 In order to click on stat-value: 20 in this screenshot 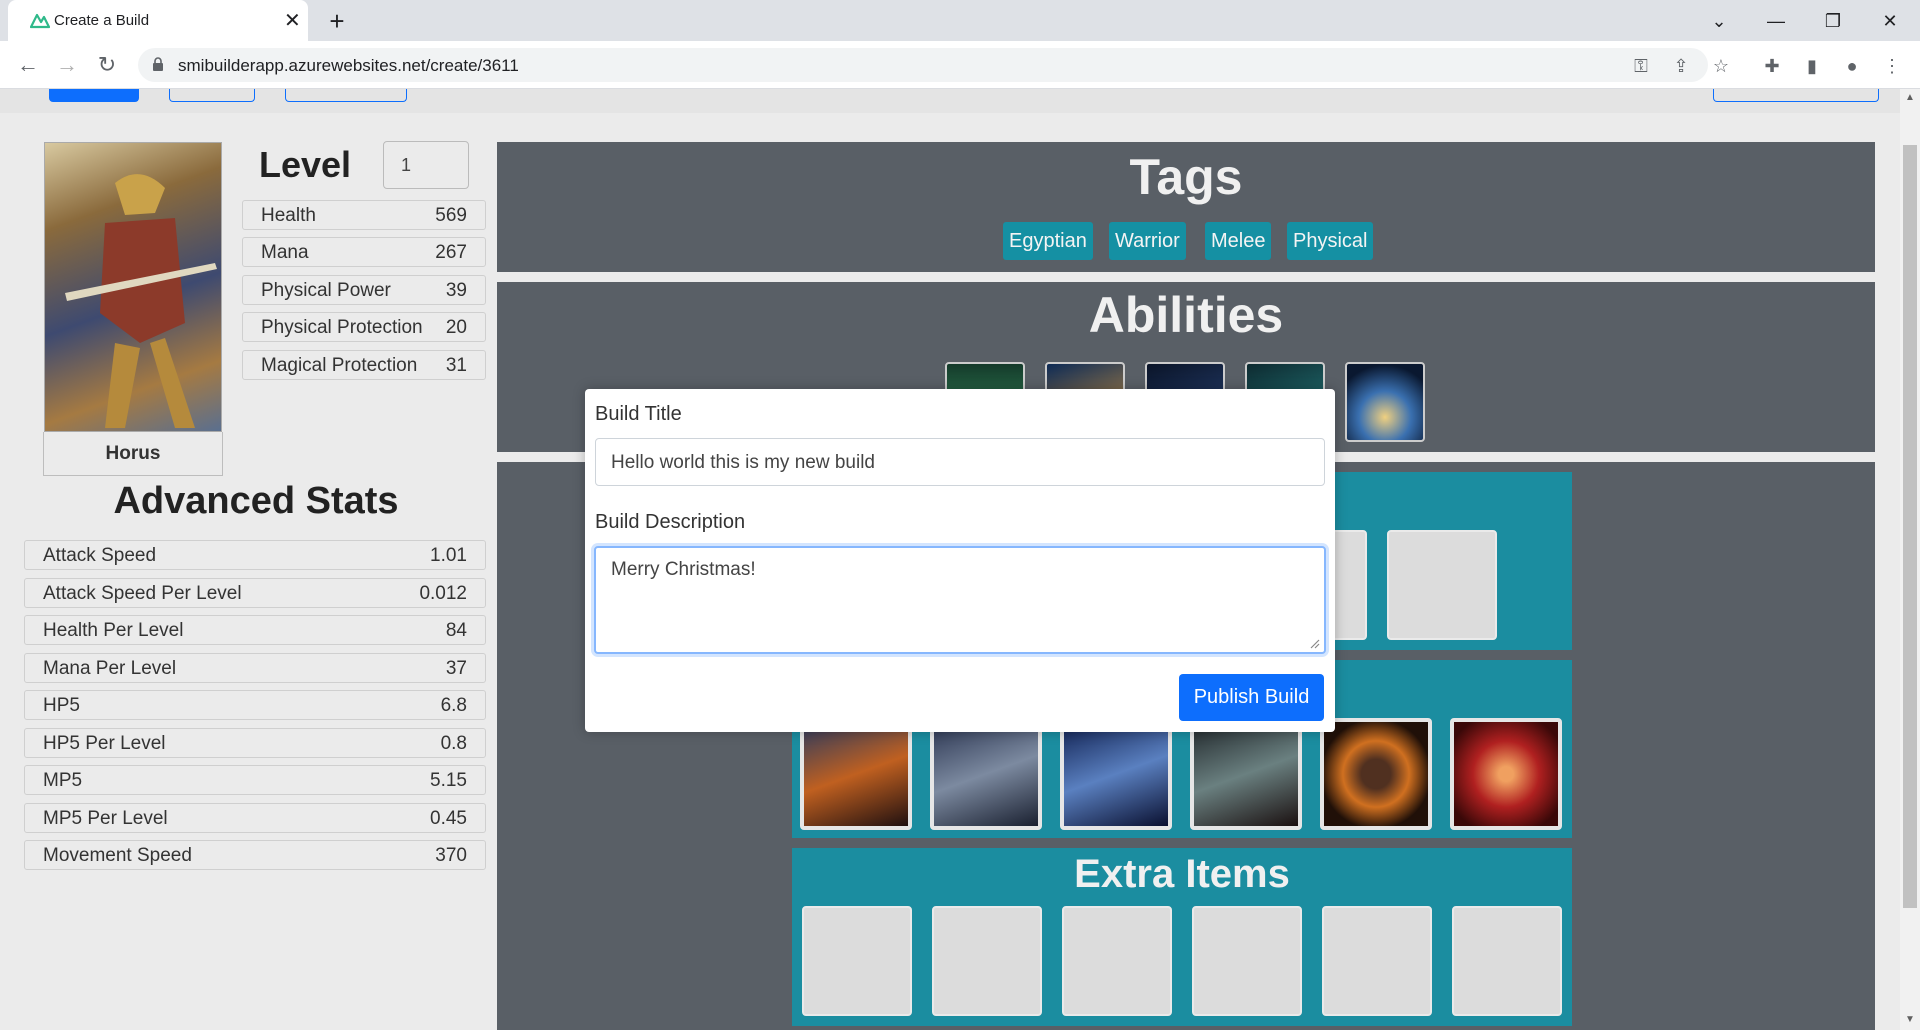, I will do `click(456, 327)`.